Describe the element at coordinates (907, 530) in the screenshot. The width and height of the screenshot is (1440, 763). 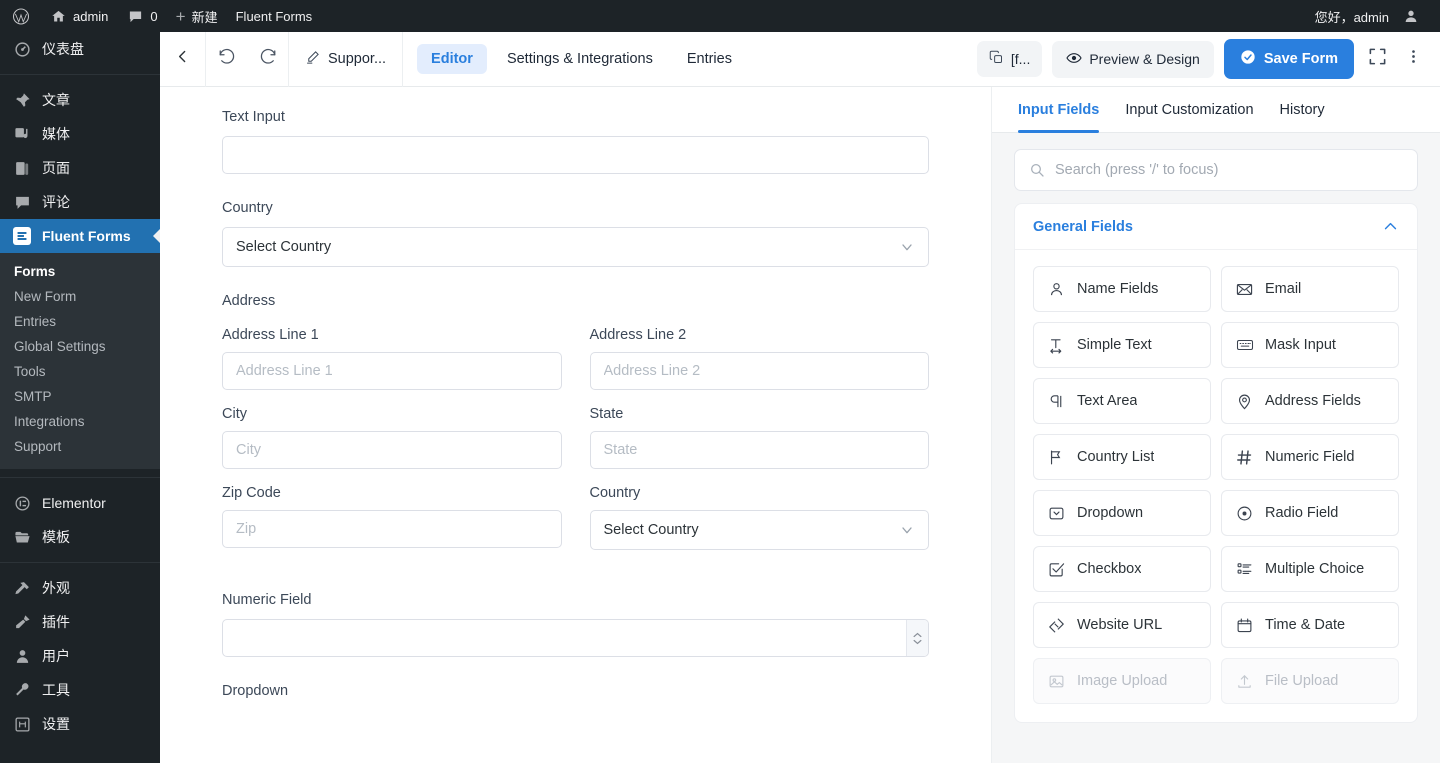
I see `chevron-down-icon` at that location.